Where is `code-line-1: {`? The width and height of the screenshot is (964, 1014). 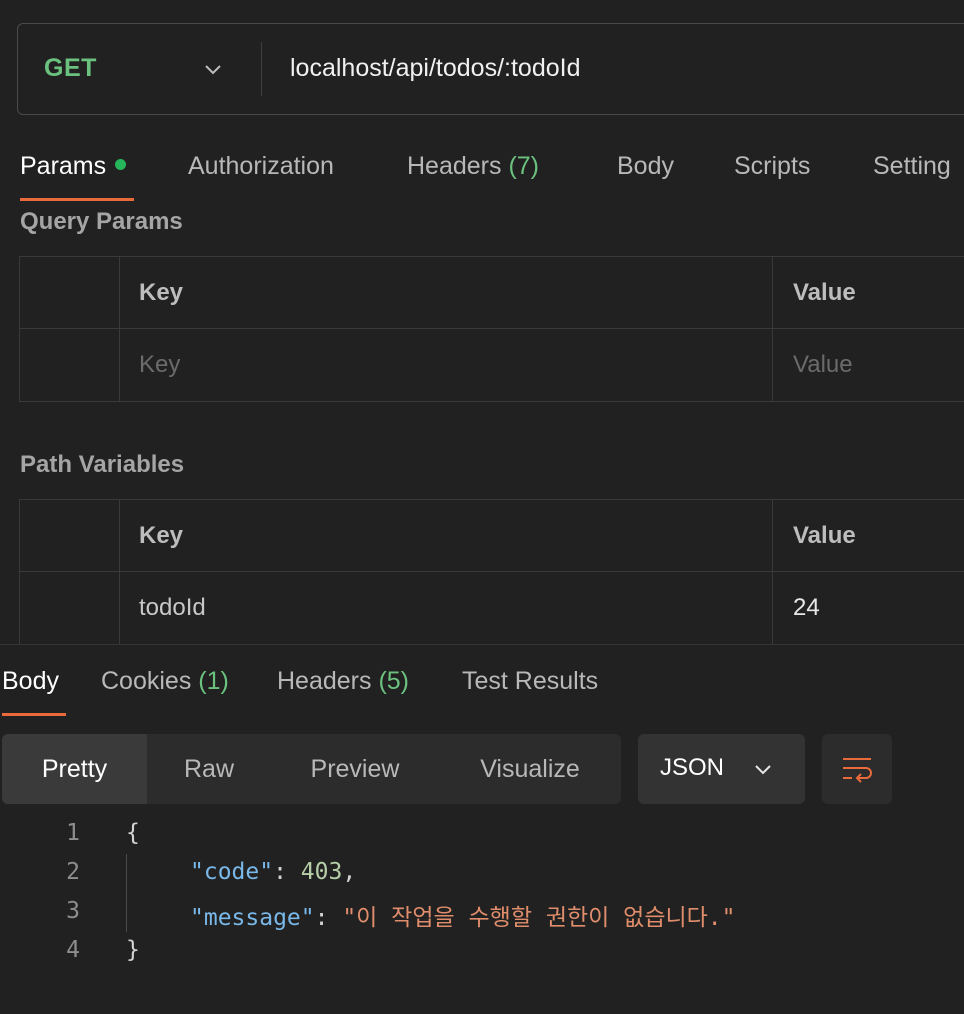
code-line-1: { is located at coordinates (133, 833).